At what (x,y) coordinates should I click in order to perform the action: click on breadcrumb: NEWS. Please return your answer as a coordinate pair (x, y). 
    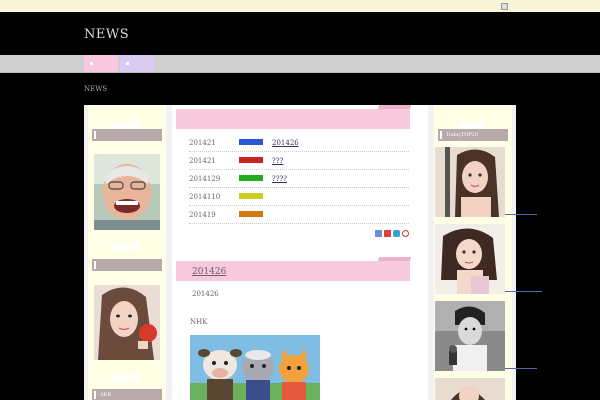
    Looking at the image, I should click on (95, 89).